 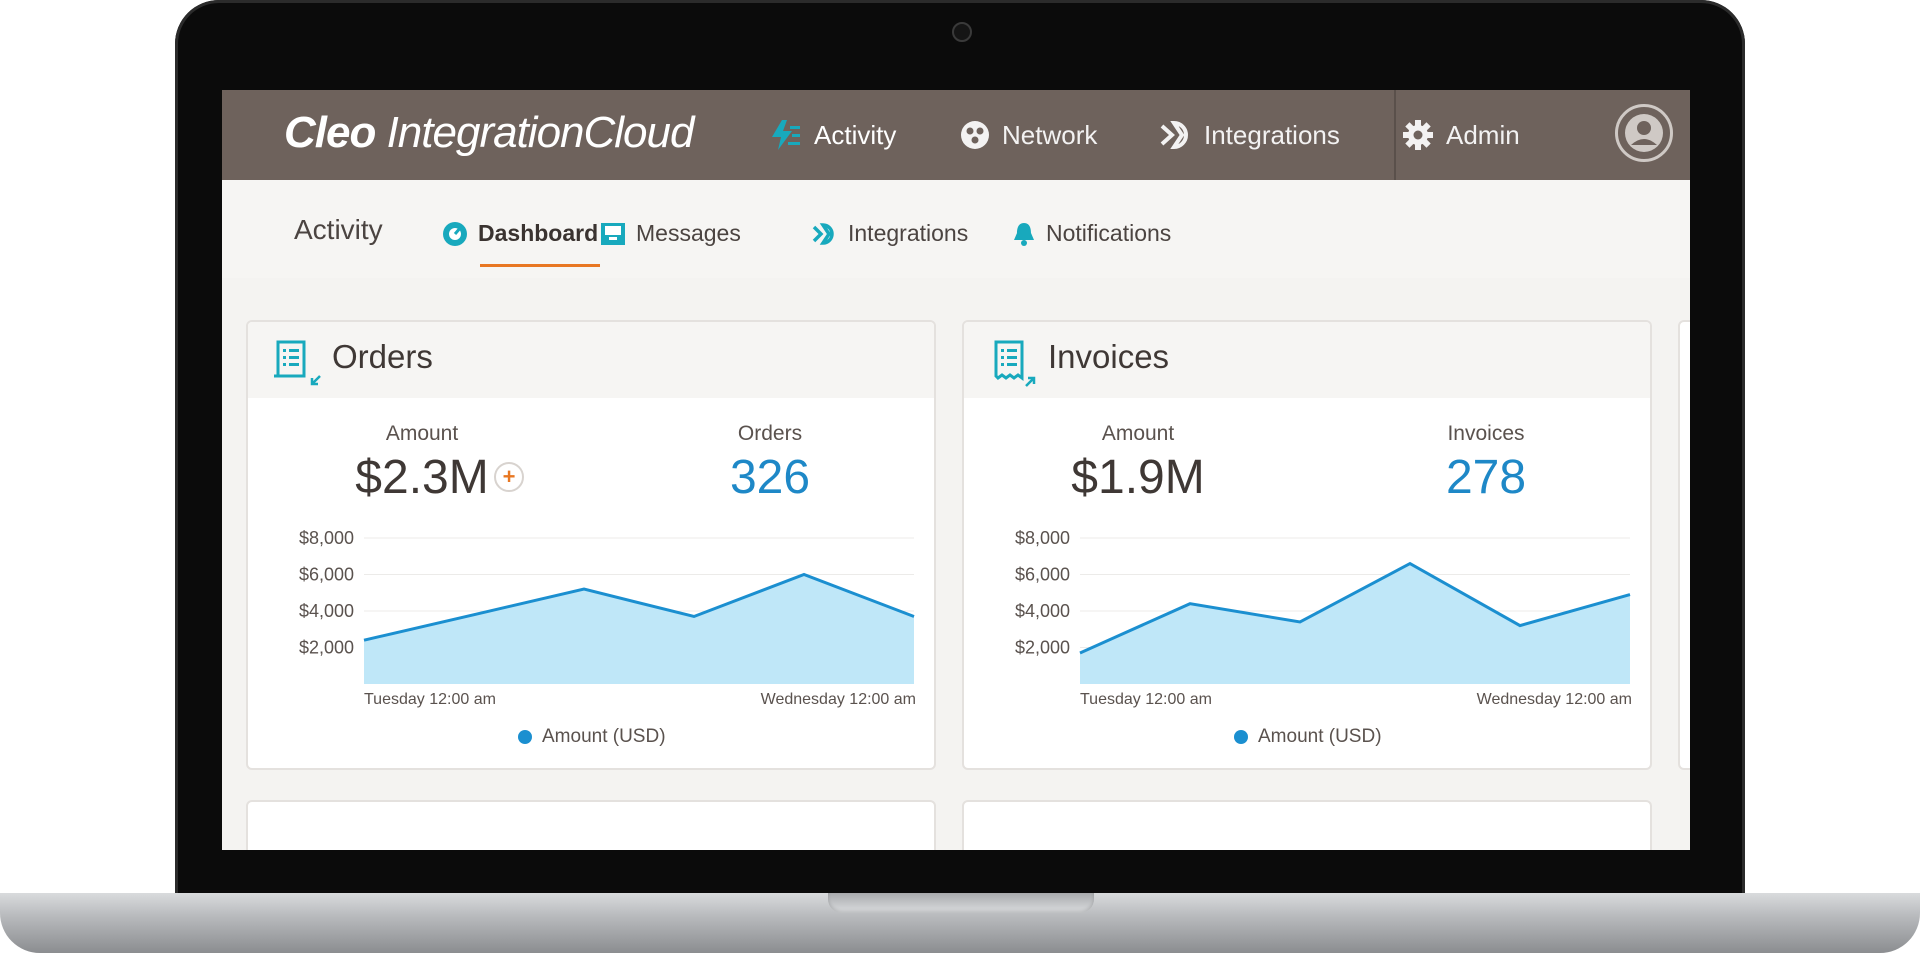 What do you see at coordinates (1013, 365) in the screenshot?
I see `invoices-receipt-icon` at bounding box center [1013, 365].